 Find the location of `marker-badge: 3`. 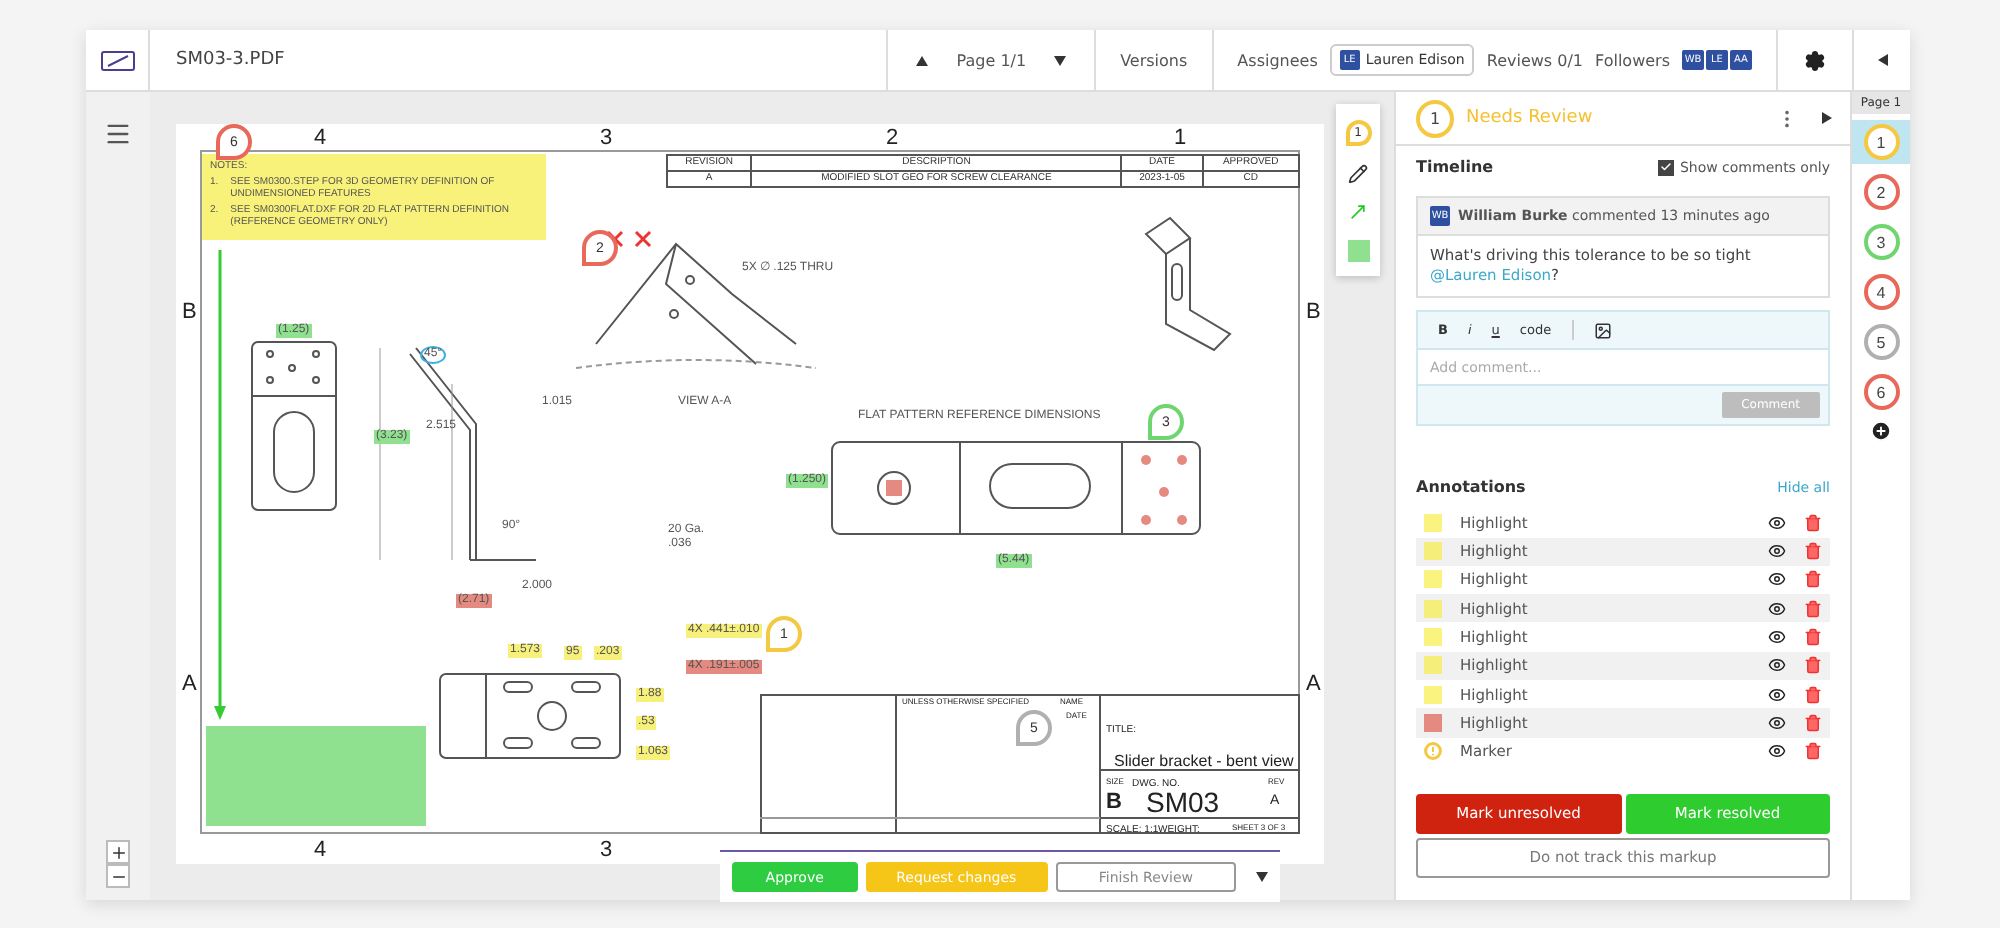

marker-badge: 3 is located at coordinates (1881, 242).